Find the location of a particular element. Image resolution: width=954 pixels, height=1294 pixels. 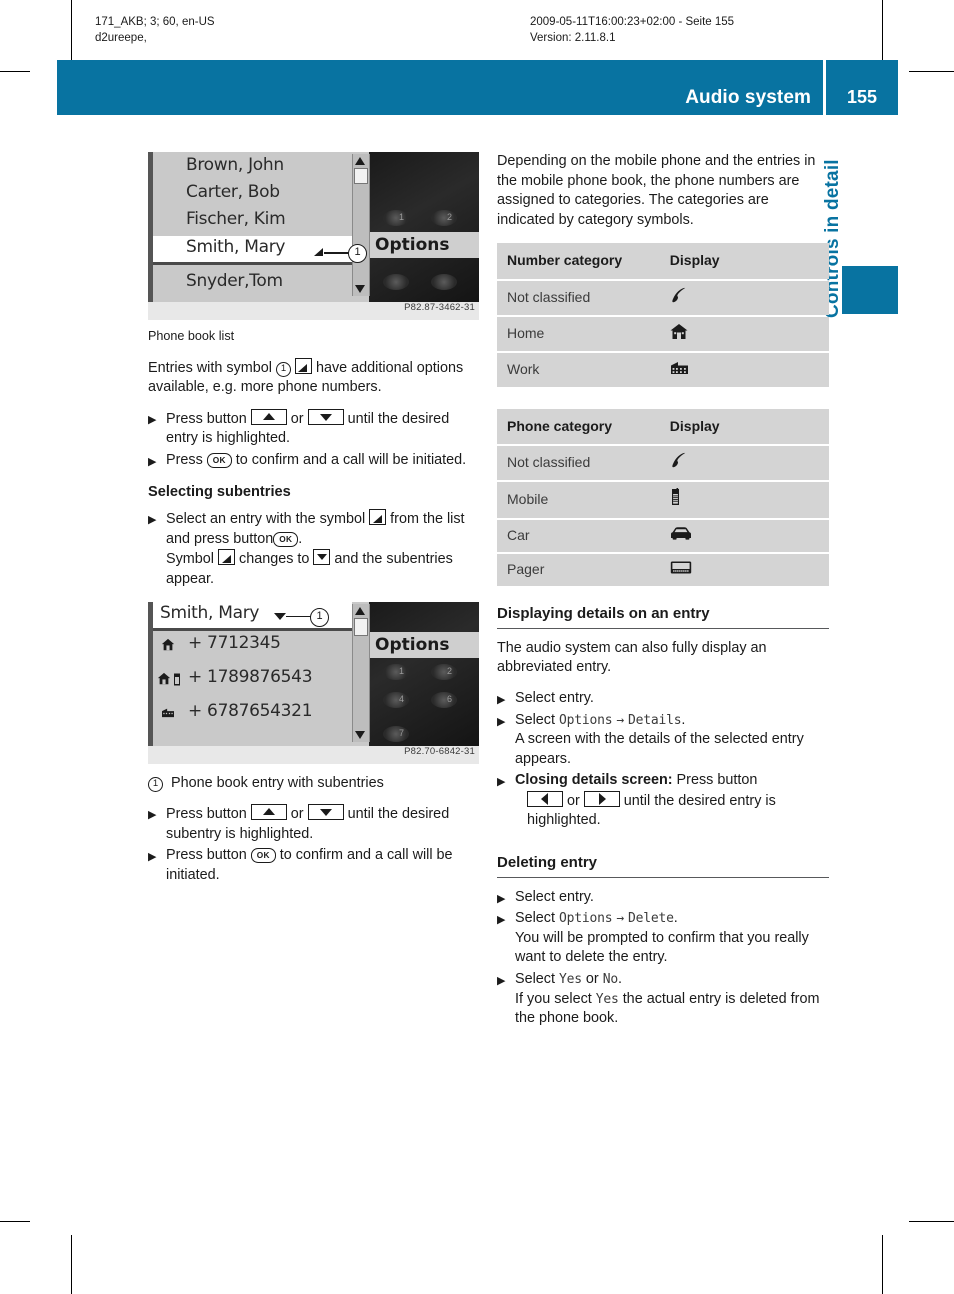

delete-step3-yes: Yes is located at coordinates (570, 980).